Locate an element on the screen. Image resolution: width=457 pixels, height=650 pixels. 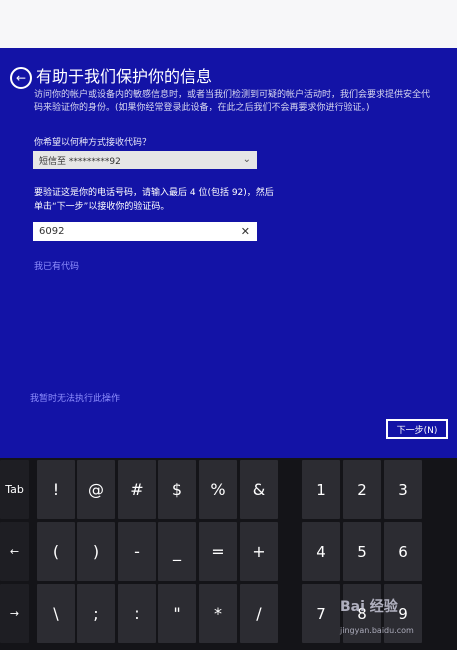
clear-icon: ✕ is located at coordinates (245, 231).